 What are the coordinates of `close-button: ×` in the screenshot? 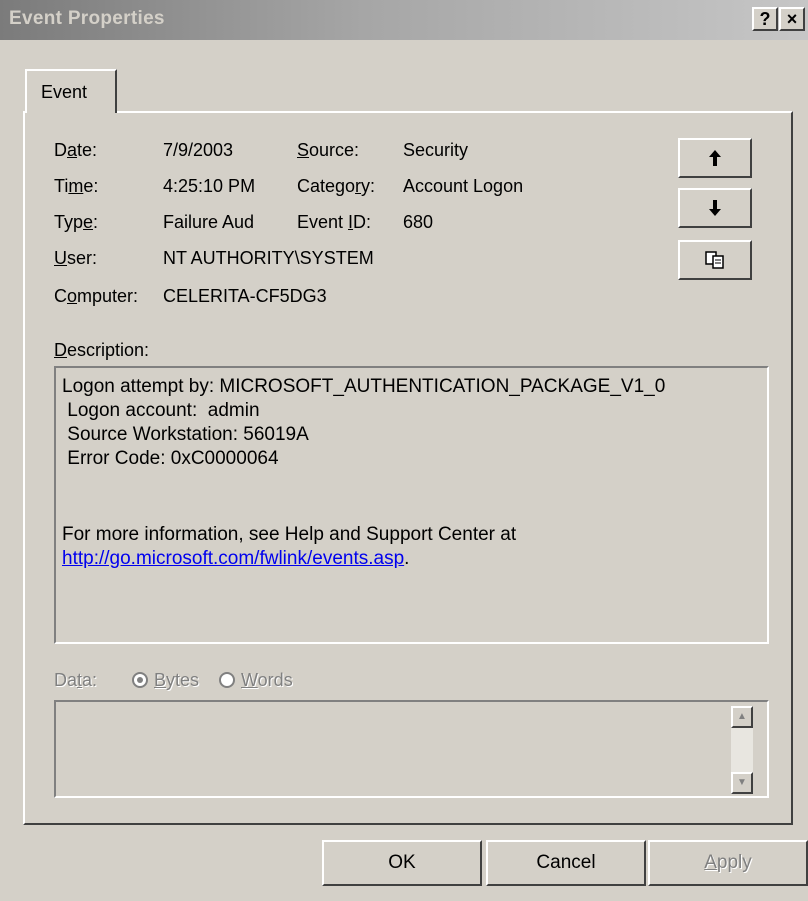 It's located at (792, 19).